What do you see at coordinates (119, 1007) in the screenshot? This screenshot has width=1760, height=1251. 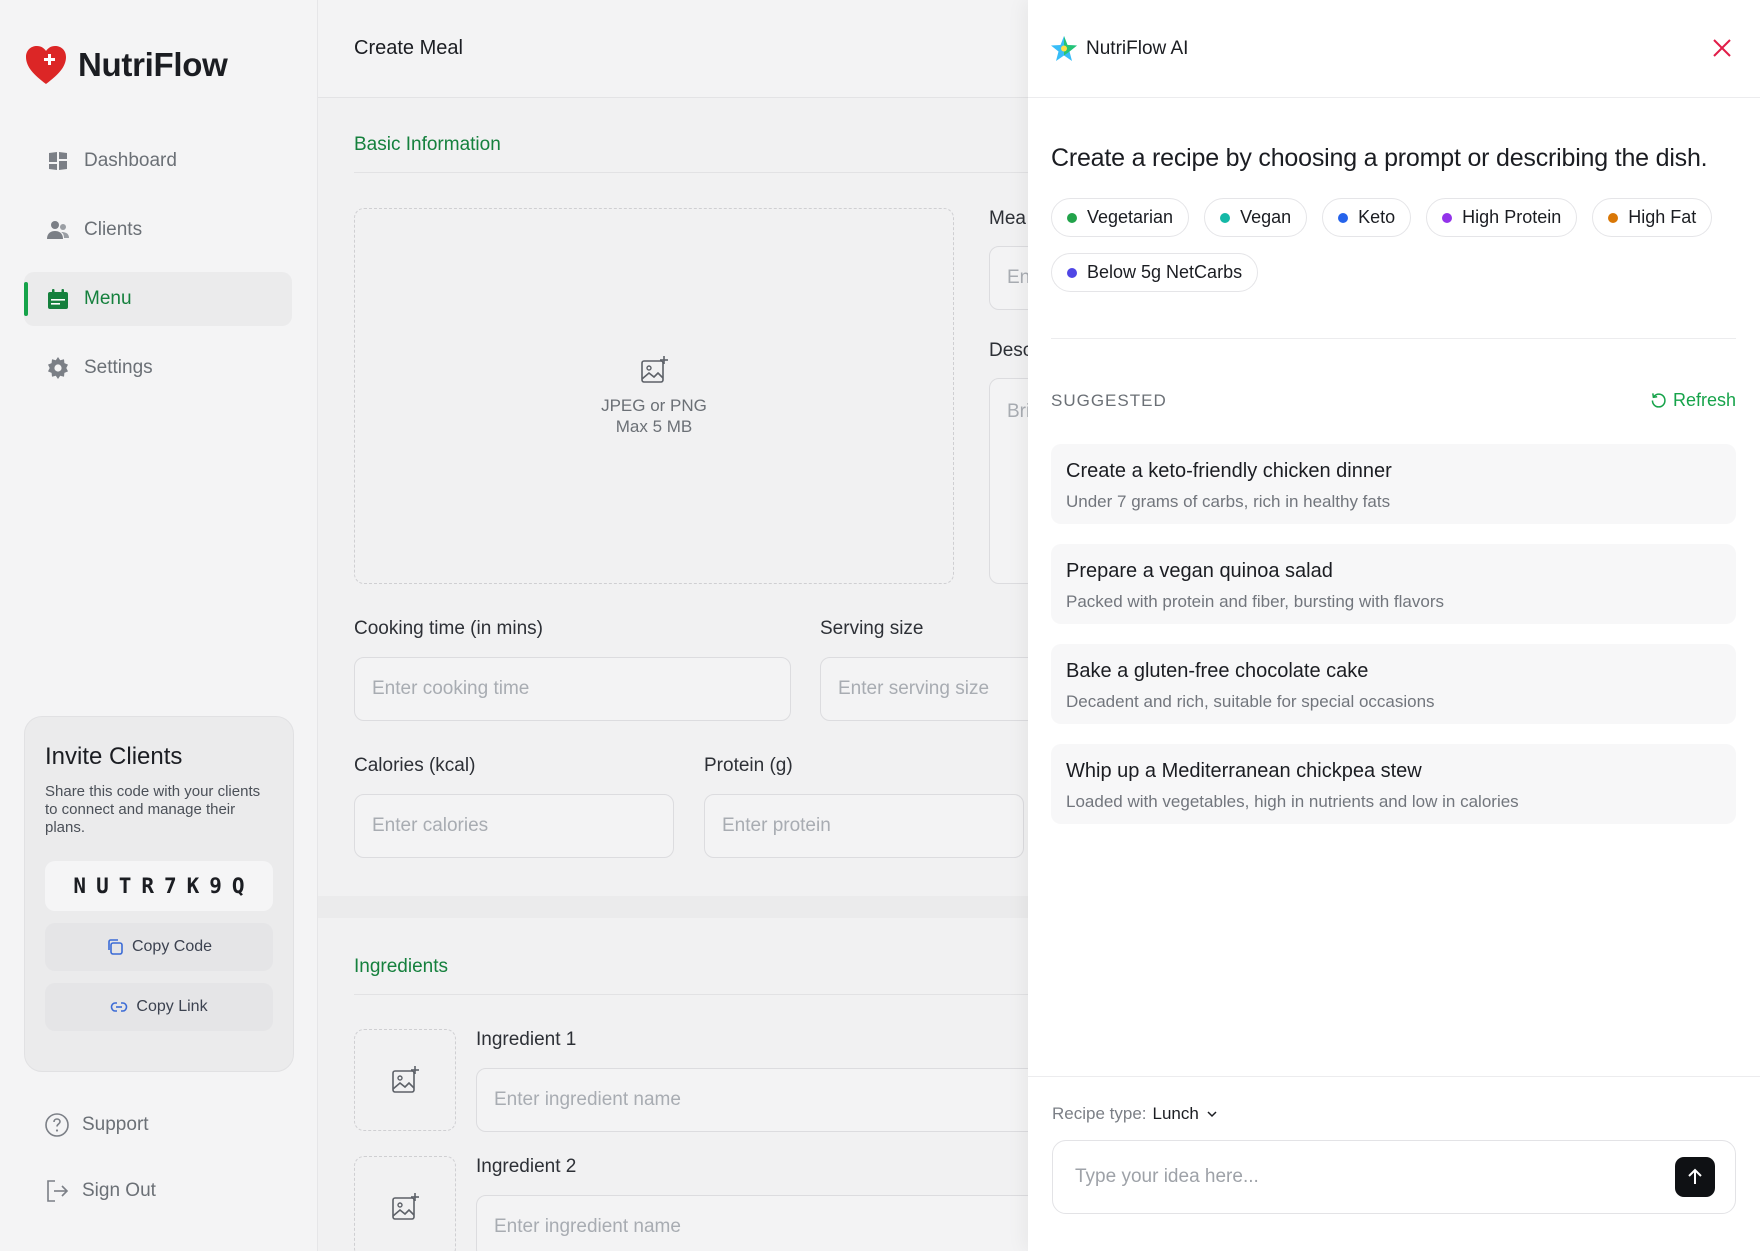 I see `link-icon` at bounding box center [119, 1007].